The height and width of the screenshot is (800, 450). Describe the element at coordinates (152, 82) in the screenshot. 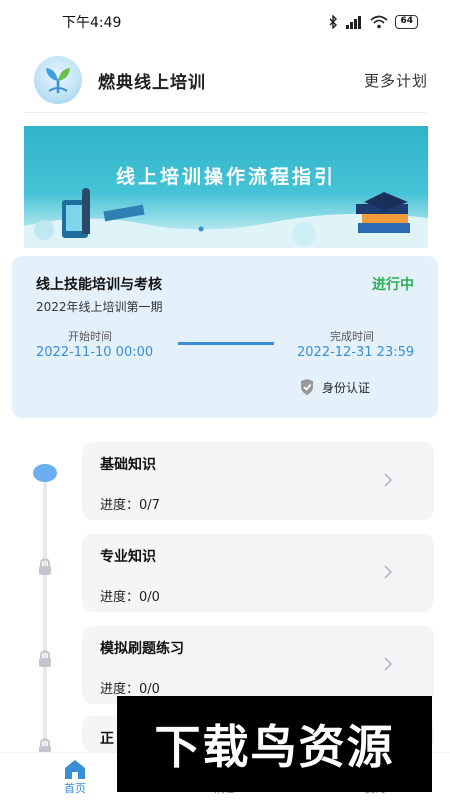

I see `app-title: 燃典线上培训` at that location.